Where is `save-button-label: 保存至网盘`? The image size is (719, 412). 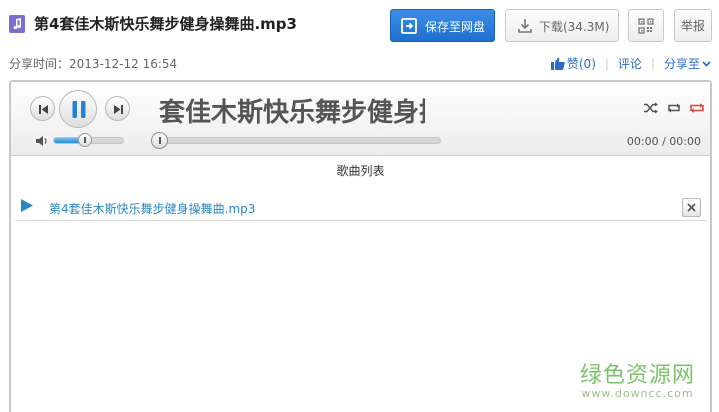
save-button-label: 保存至网盘 is located at coordinates (455, 27).